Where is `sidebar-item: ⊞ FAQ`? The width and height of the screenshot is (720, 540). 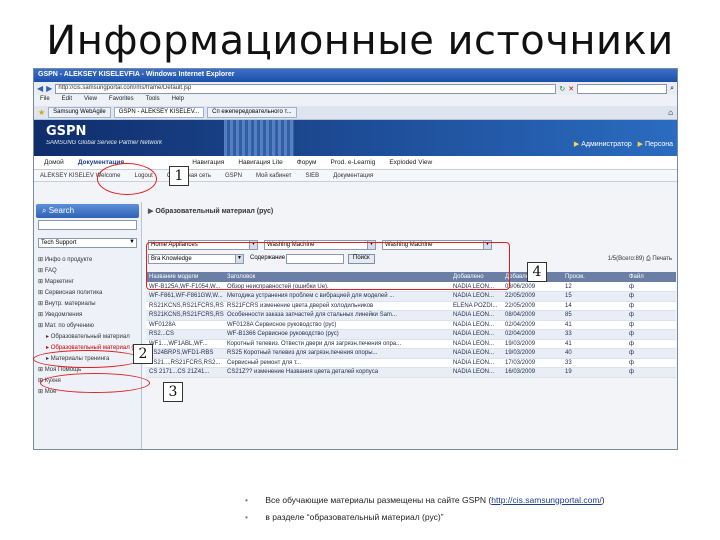
sidebar-item: ⊞ FAQ is located at coordinates (87, 270).